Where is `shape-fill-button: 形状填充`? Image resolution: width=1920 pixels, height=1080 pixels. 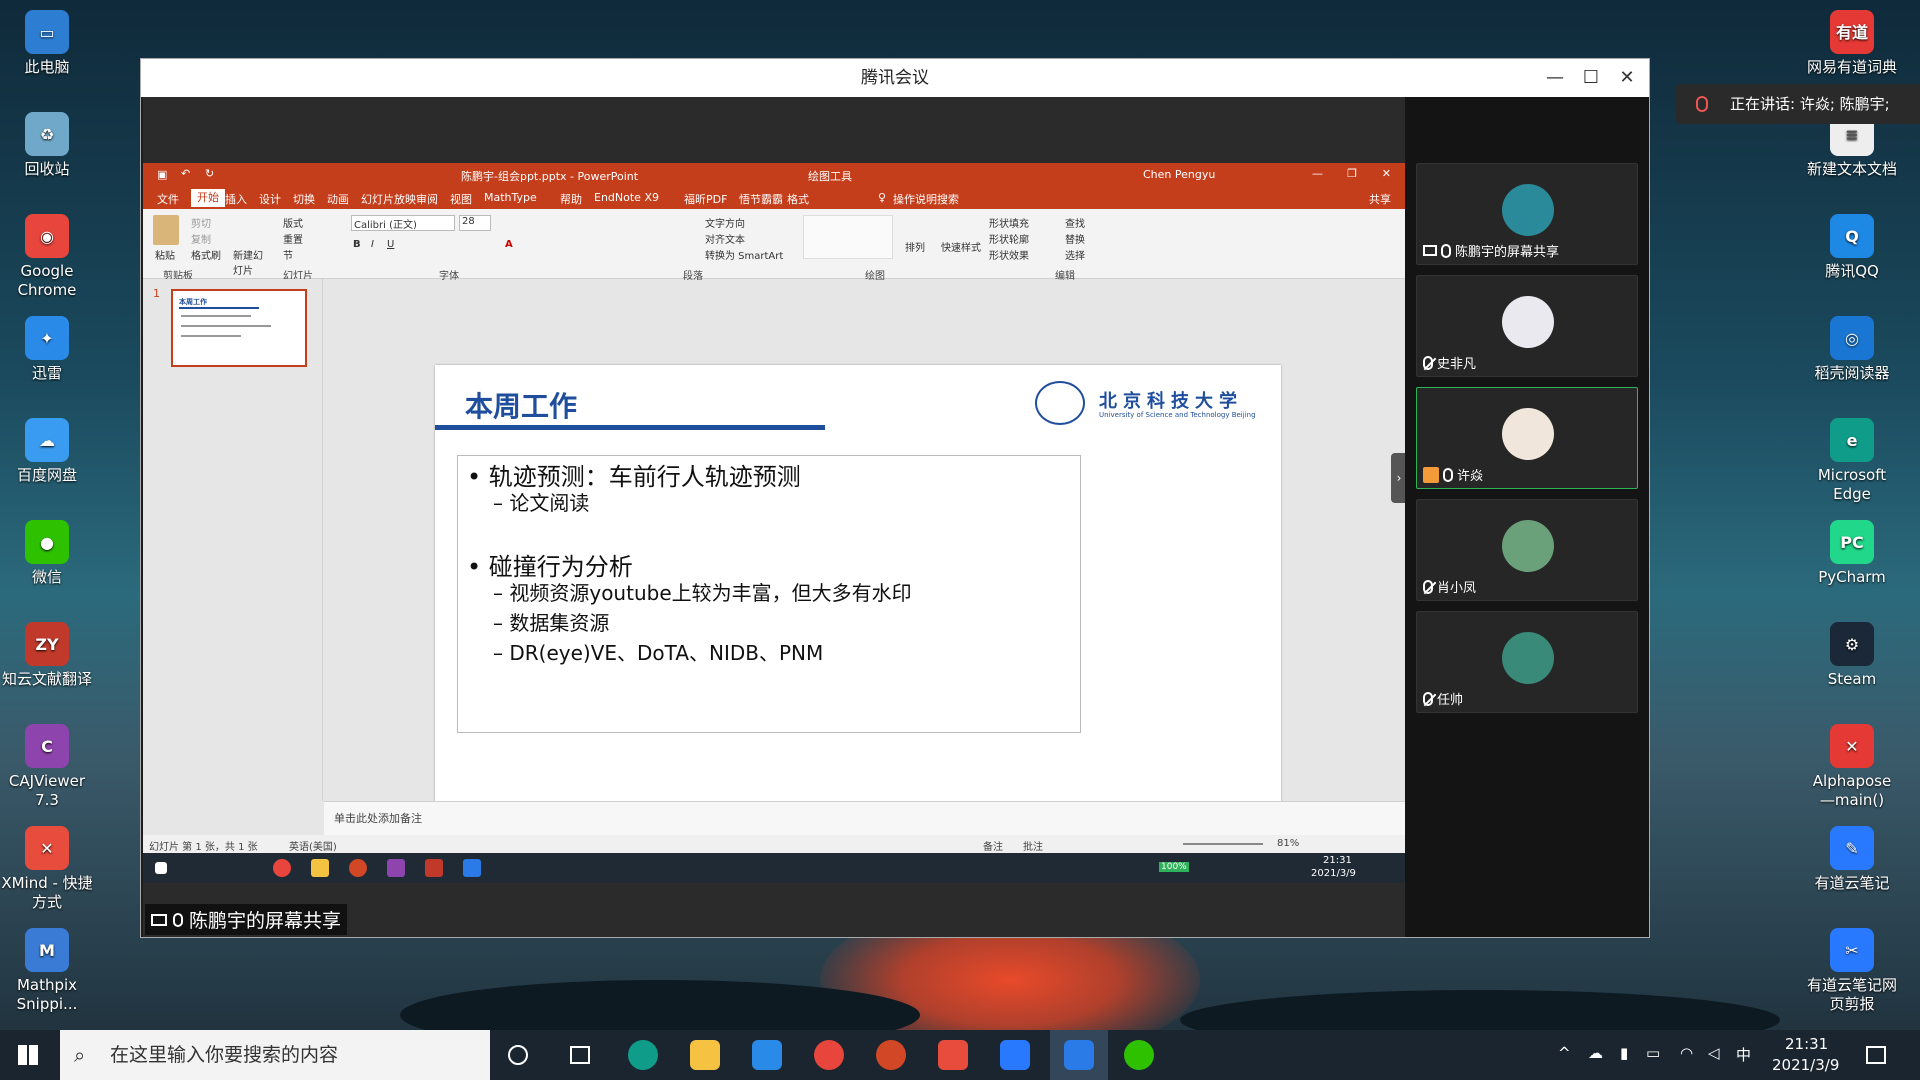 shape-fill-button: 形状填充 is located at coordinates (1009, 222).